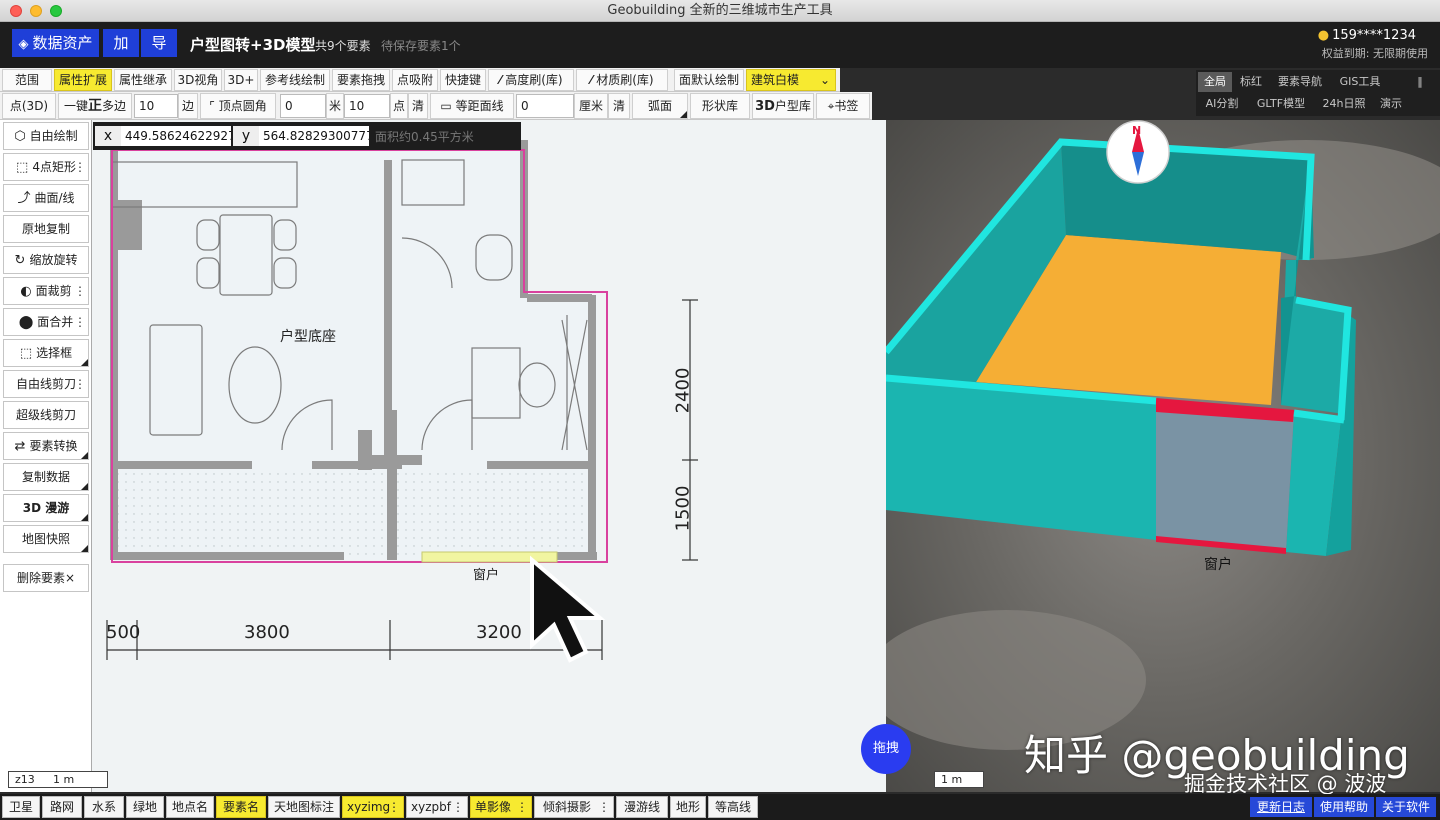 The image size is (1440, 820). I want to click on layer-water: 水系, so click(104, 807).